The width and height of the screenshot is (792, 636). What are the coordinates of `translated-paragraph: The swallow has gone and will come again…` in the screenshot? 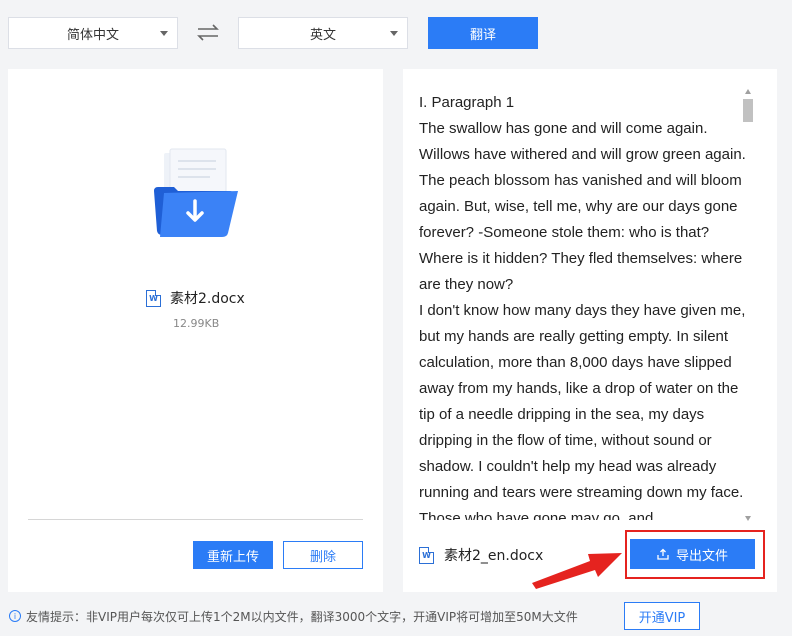 It's located at (582, 206).